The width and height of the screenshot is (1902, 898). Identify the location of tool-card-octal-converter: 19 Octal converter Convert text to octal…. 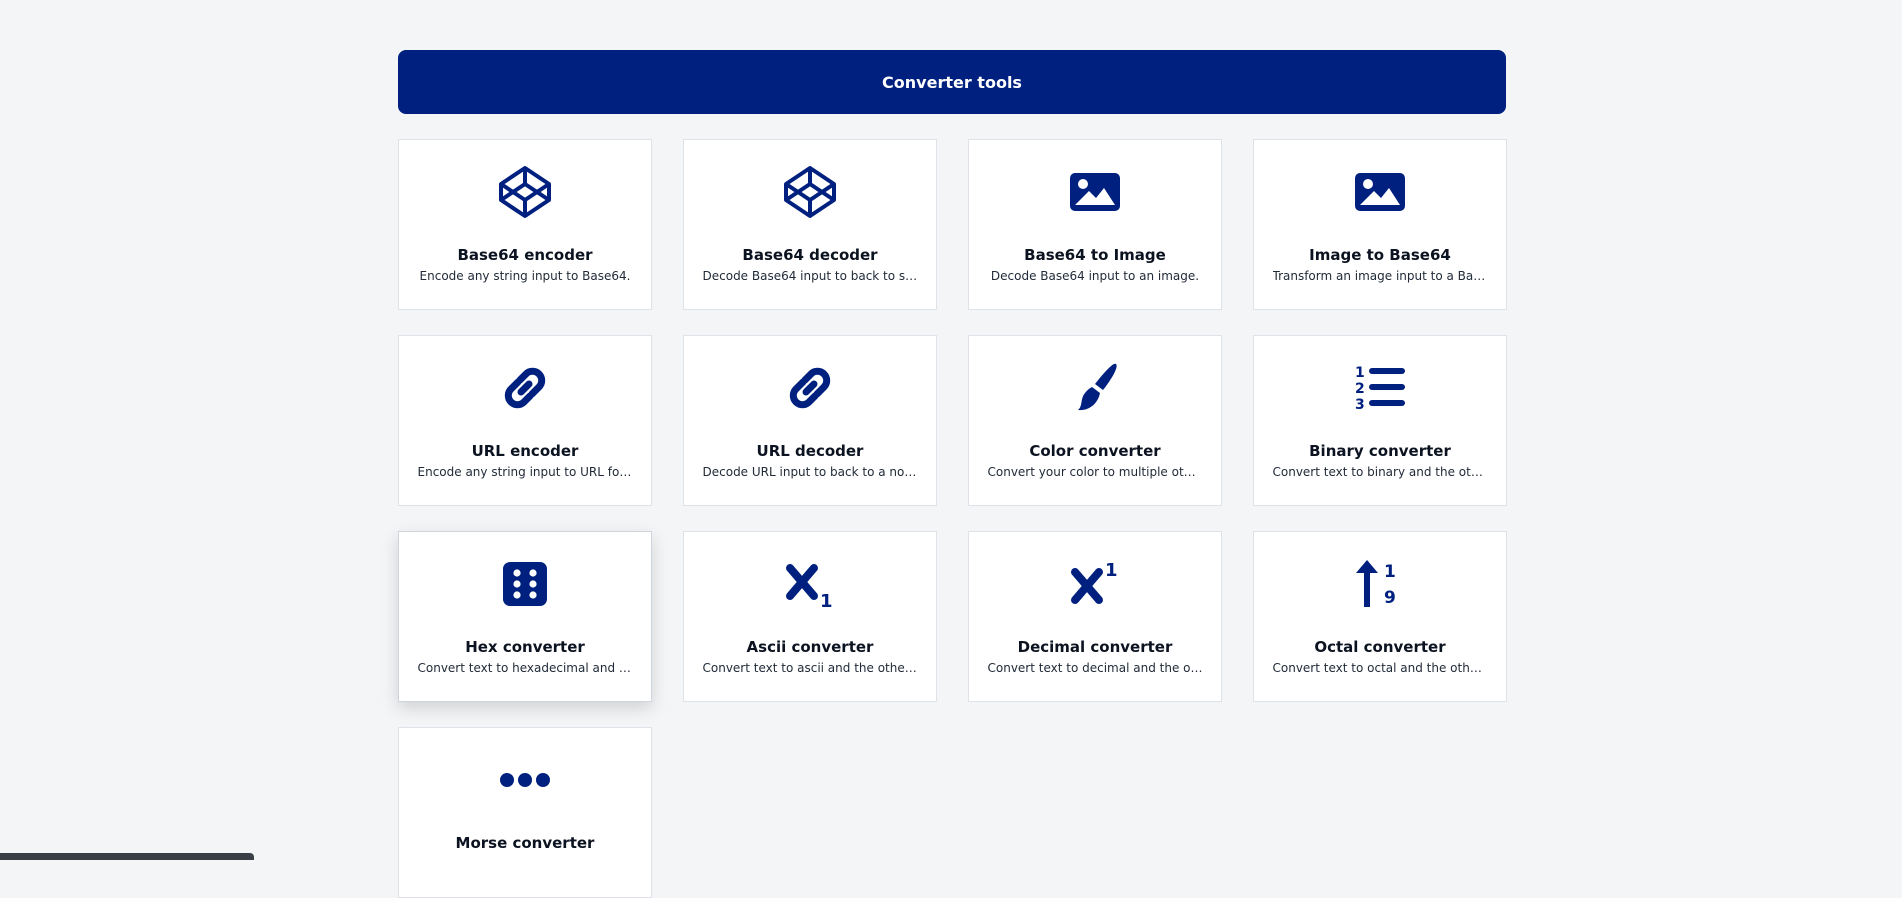
(1380, 616).